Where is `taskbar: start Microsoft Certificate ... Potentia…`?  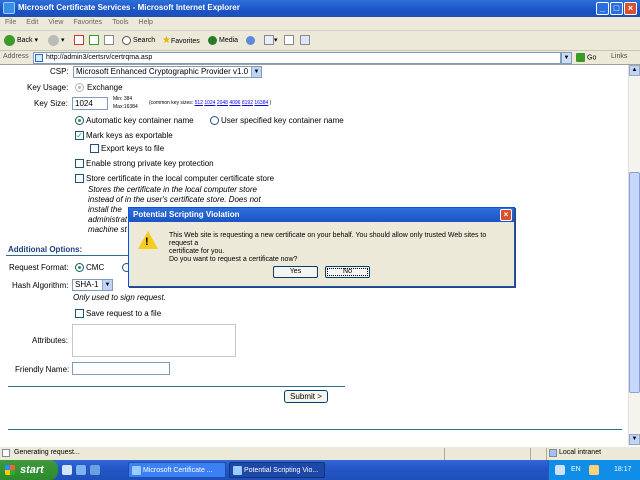
taskbar: start Microsoft Certificate ... Potentia… is located at coordinates (320, 470).